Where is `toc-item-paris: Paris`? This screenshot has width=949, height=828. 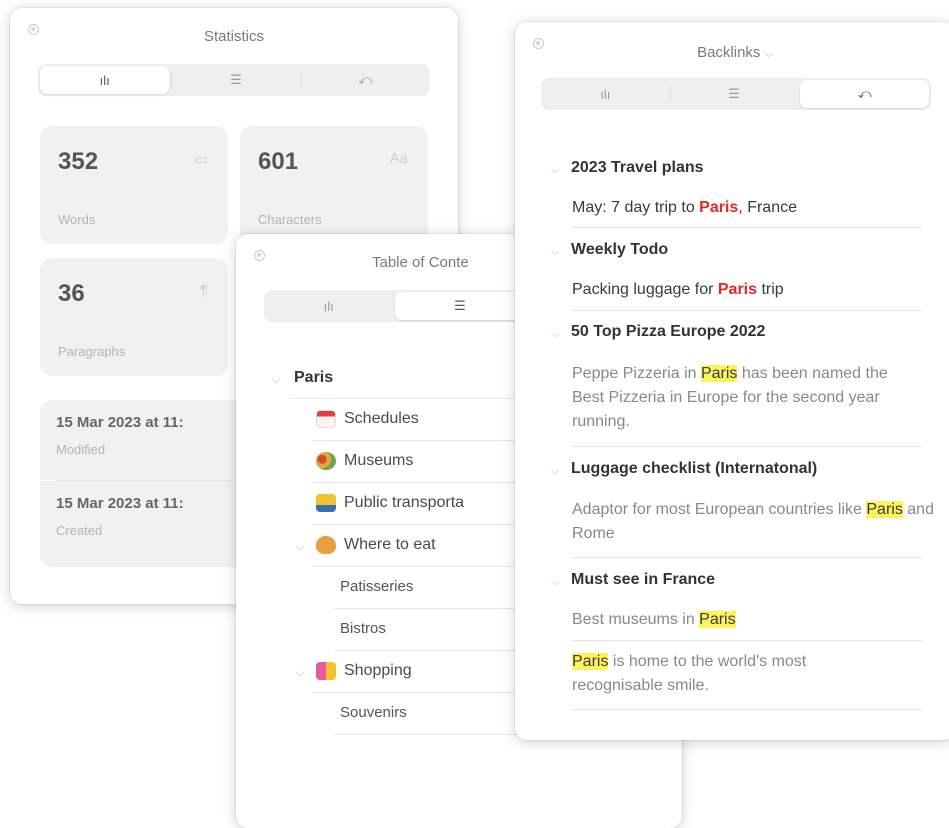
toc-item-paris: Paris is located at coordinates (313, 378).